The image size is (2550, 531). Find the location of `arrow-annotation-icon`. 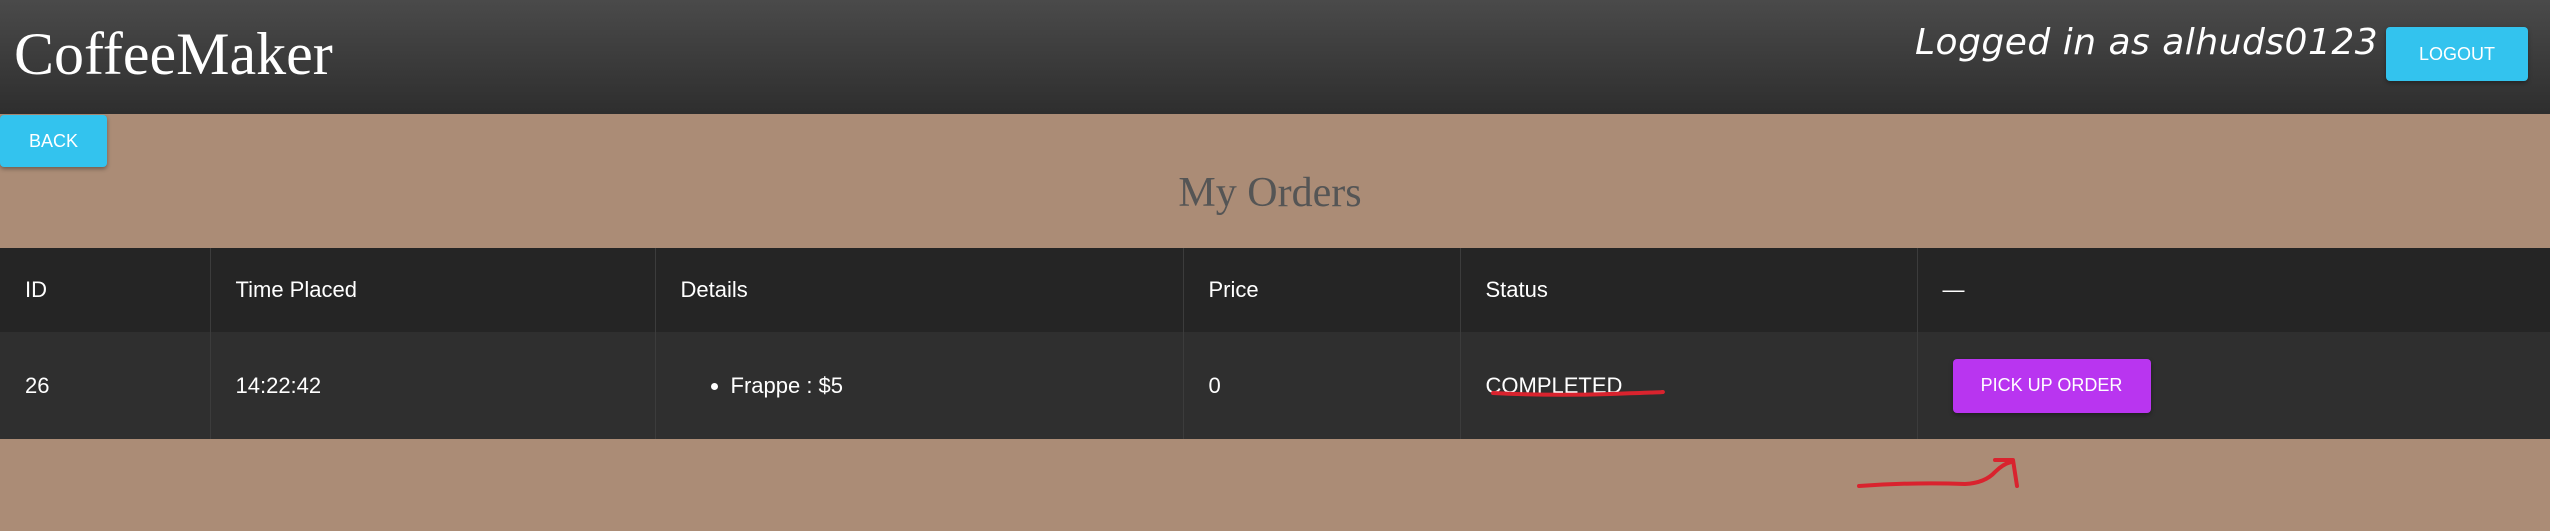

arrow-annotation-icon is located at coordinates (1938, 473).